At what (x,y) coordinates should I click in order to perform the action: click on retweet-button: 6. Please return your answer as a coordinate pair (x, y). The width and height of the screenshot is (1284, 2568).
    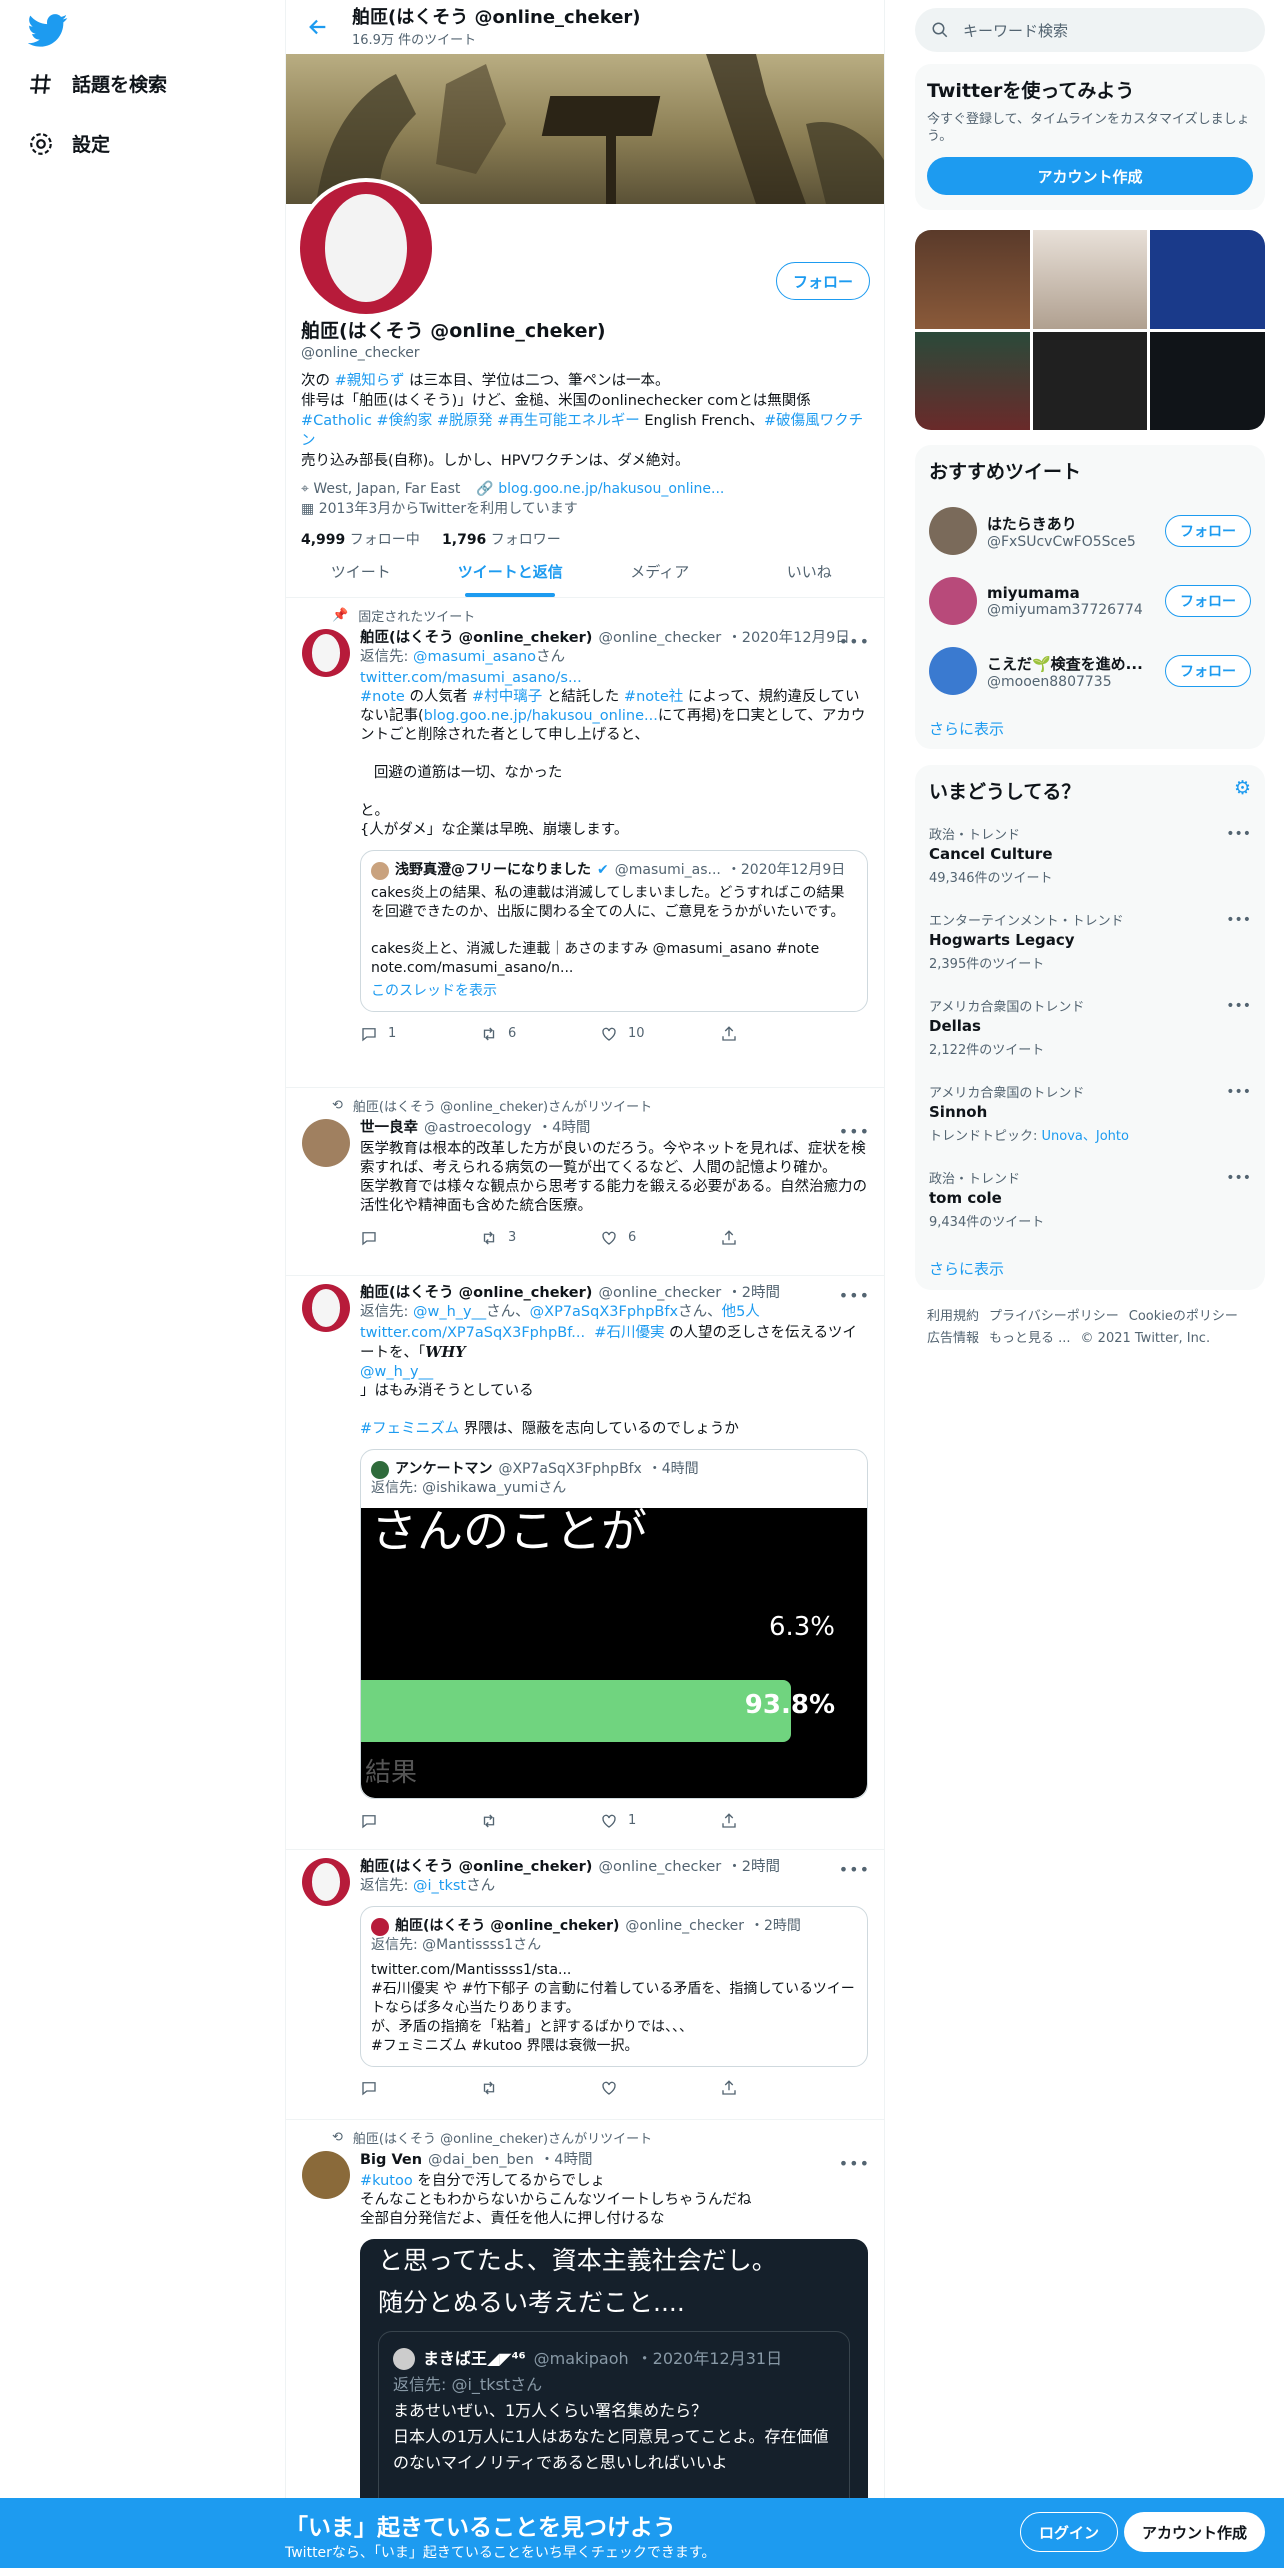
    Looking at the image, I should click on (520, 1033).